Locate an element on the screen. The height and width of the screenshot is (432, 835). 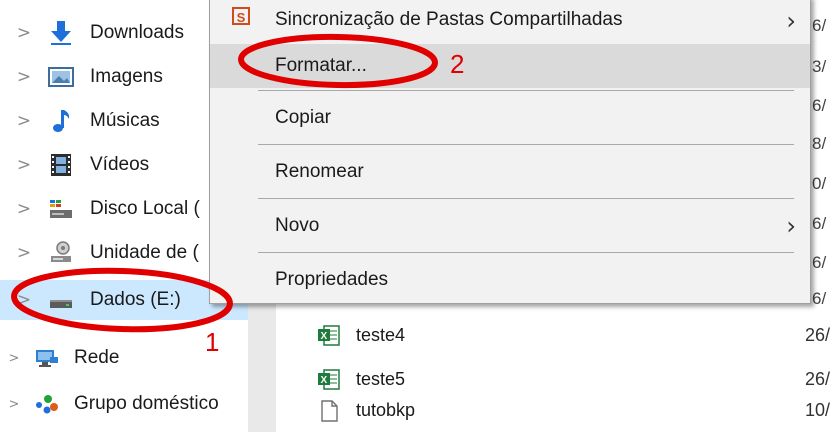
nav-label: Disco Local ( is located at coordinates (145, 208).